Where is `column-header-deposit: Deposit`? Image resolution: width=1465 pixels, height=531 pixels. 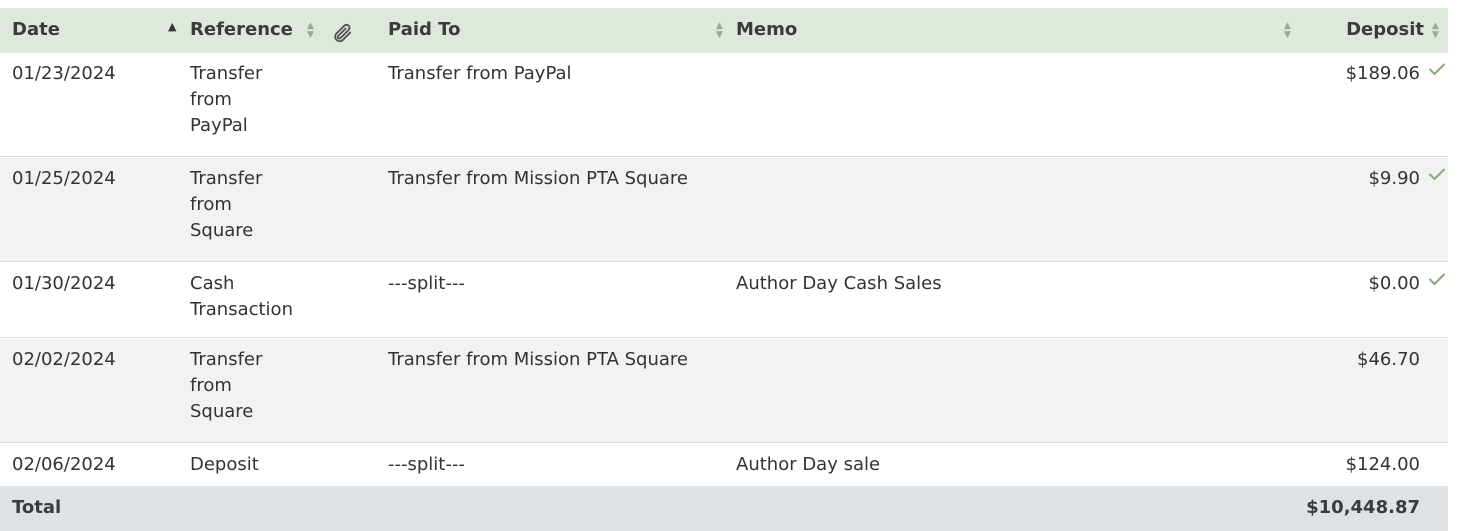
column-header-deposit: Deposit is located at coordinates (1385, 30).